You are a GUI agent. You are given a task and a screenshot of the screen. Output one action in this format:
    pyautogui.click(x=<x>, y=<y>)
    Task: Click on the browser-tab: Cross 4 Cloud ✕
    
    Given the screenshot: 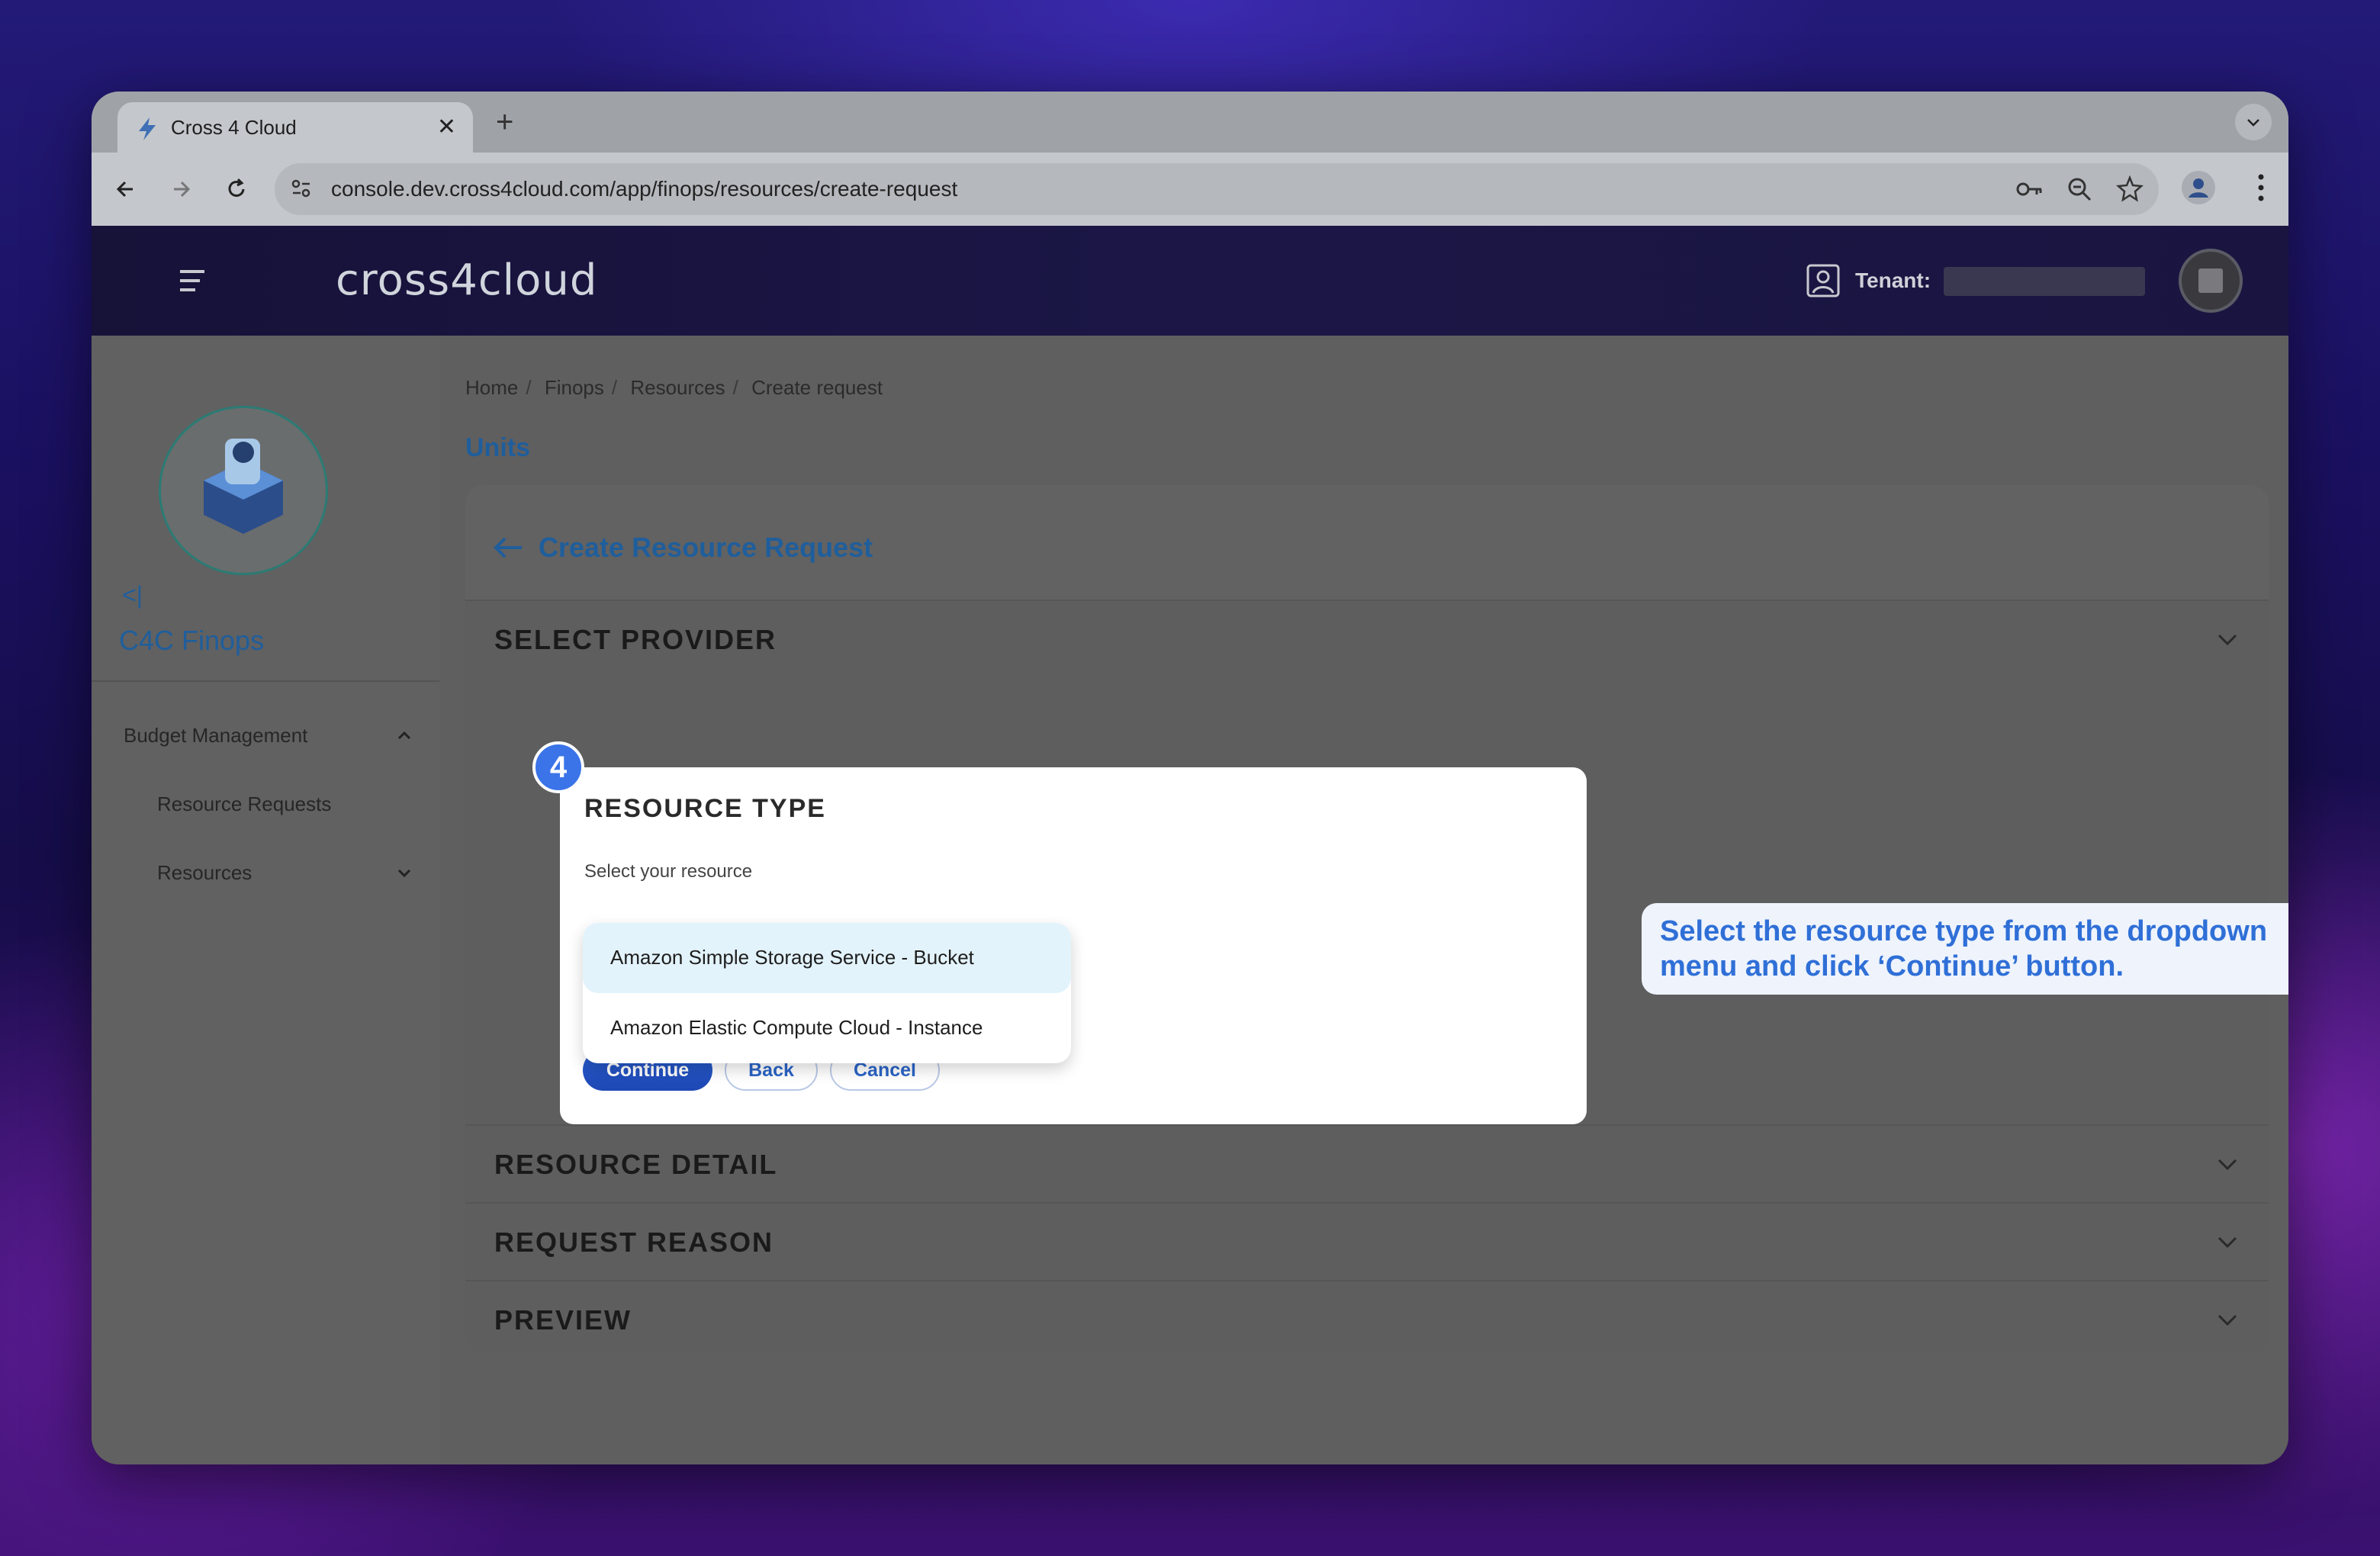 What is the action you would take?
    pyautogui.click(x=295, y=127)
    